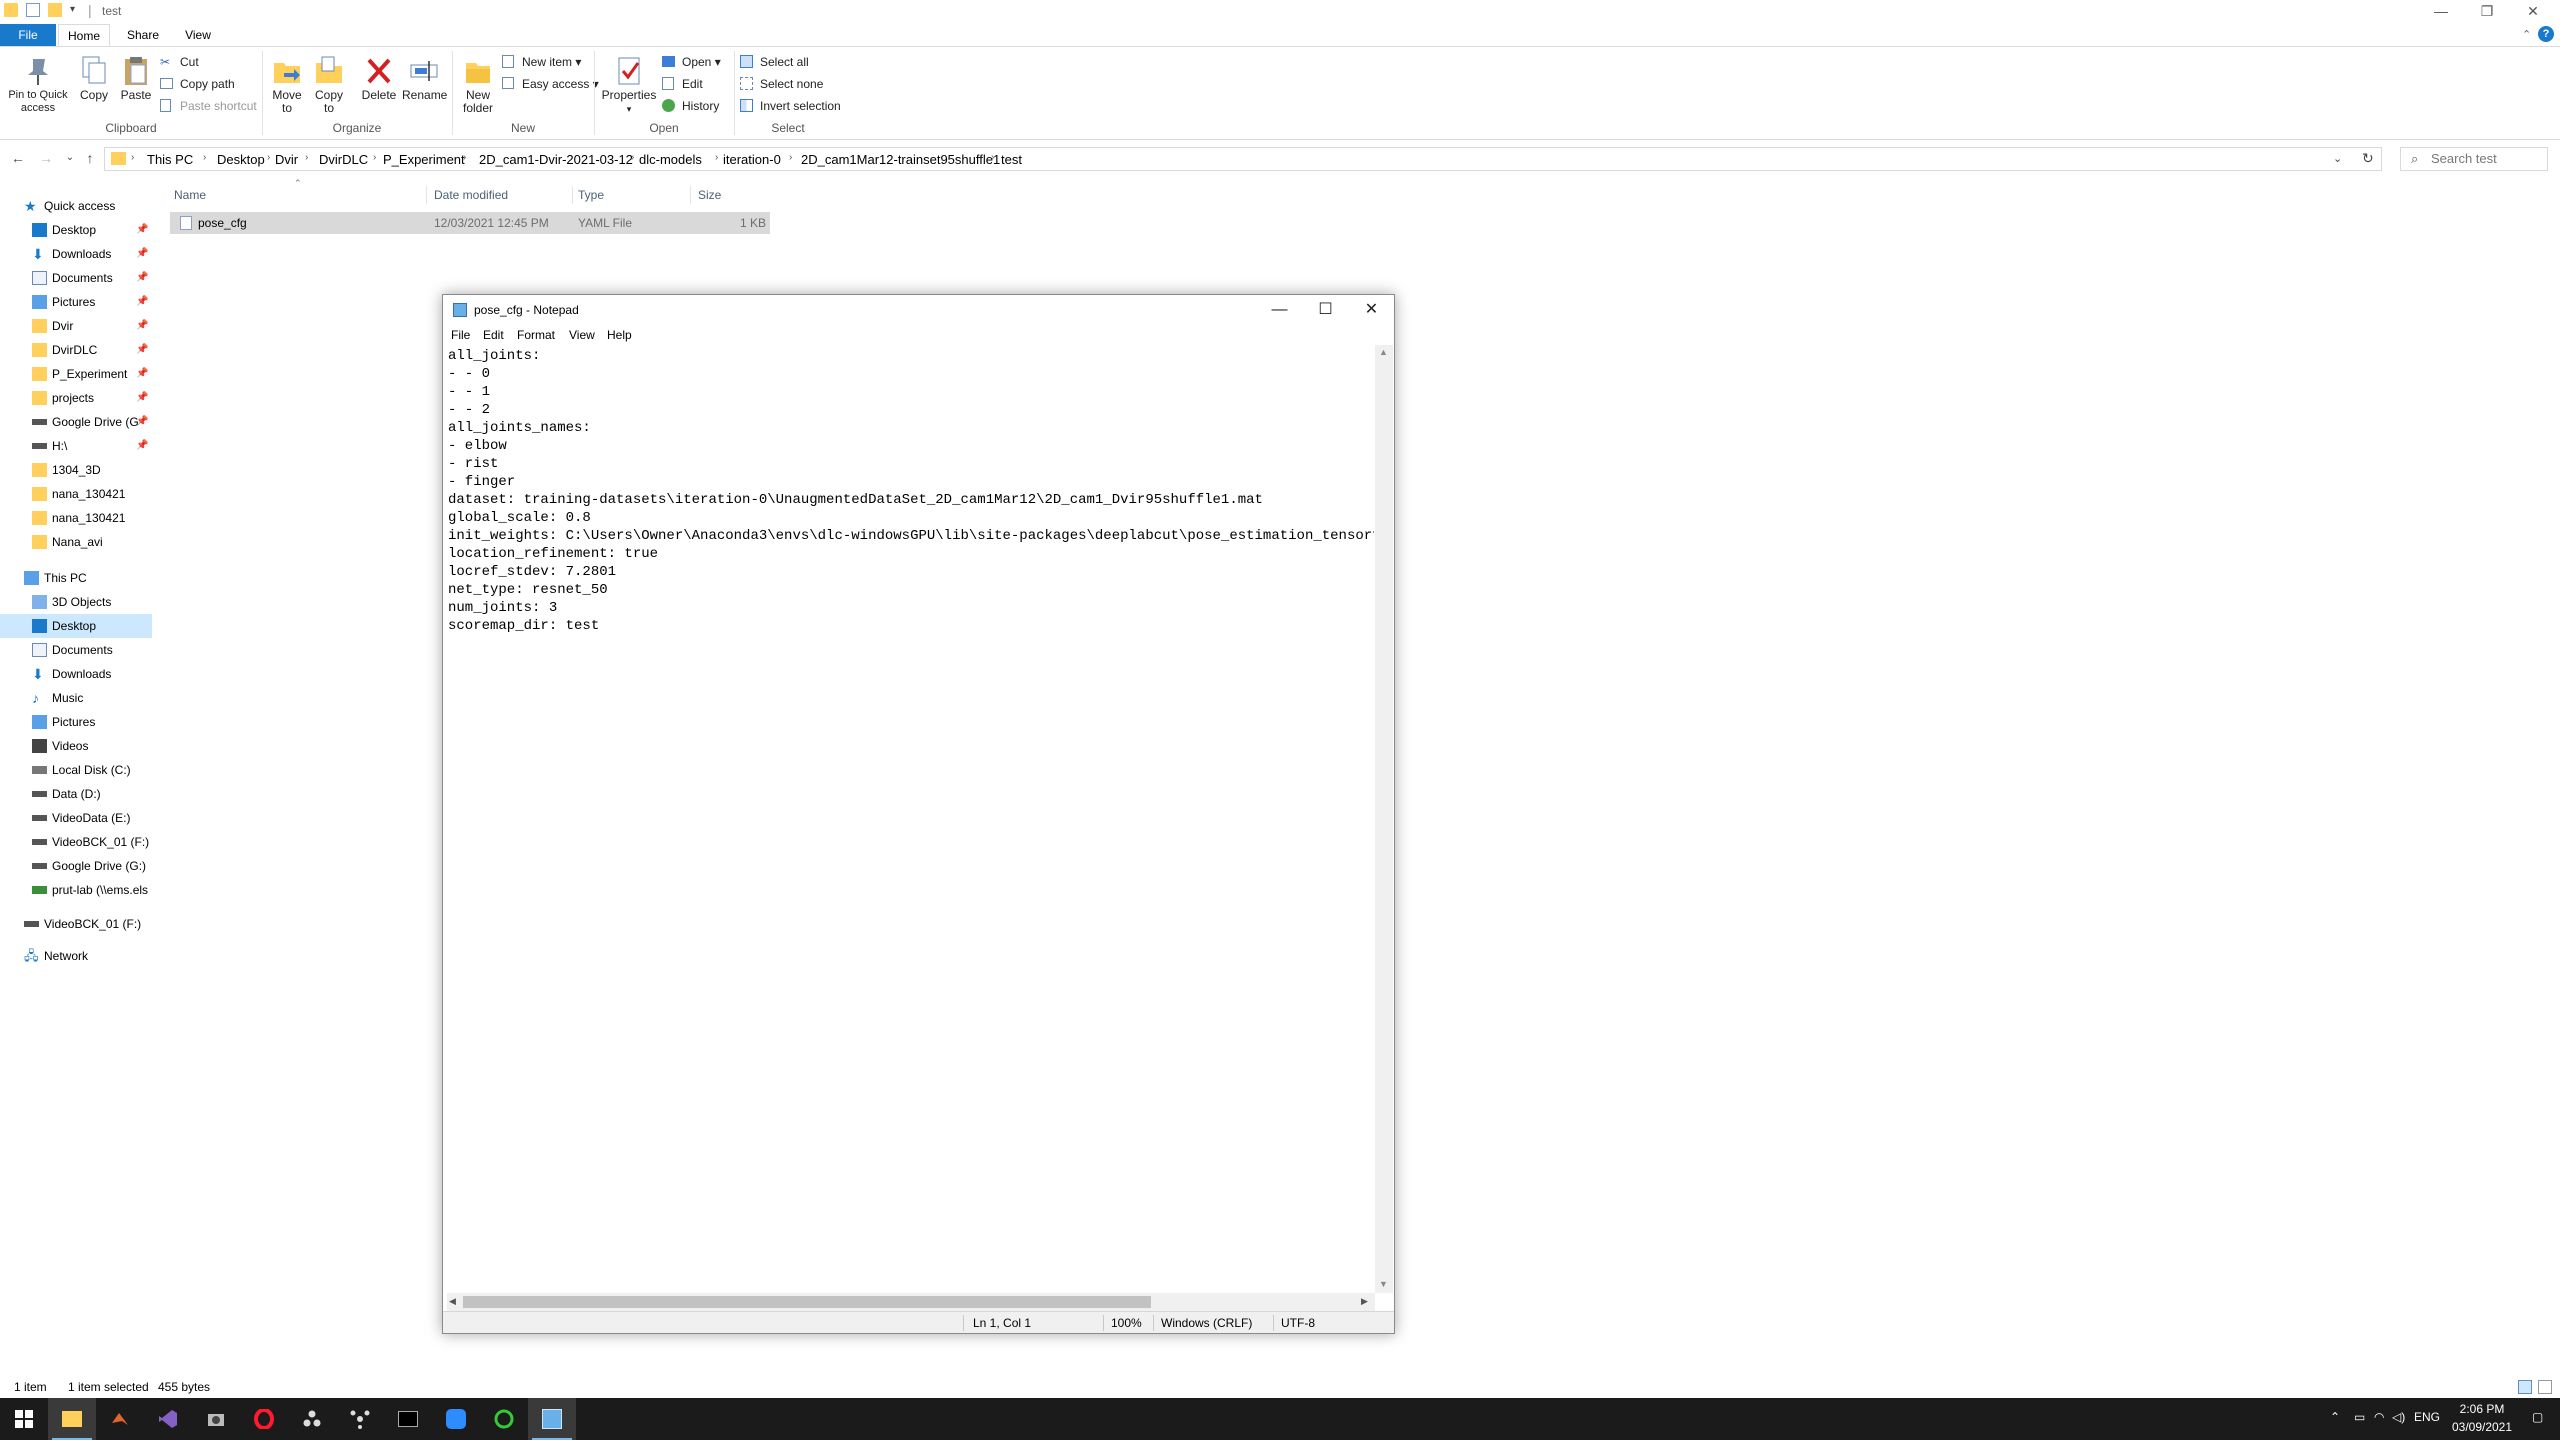 This screenshot has width=2560, height=1440. I want to click on address-dropdown-icon: ⌄, so click(2337, 158).